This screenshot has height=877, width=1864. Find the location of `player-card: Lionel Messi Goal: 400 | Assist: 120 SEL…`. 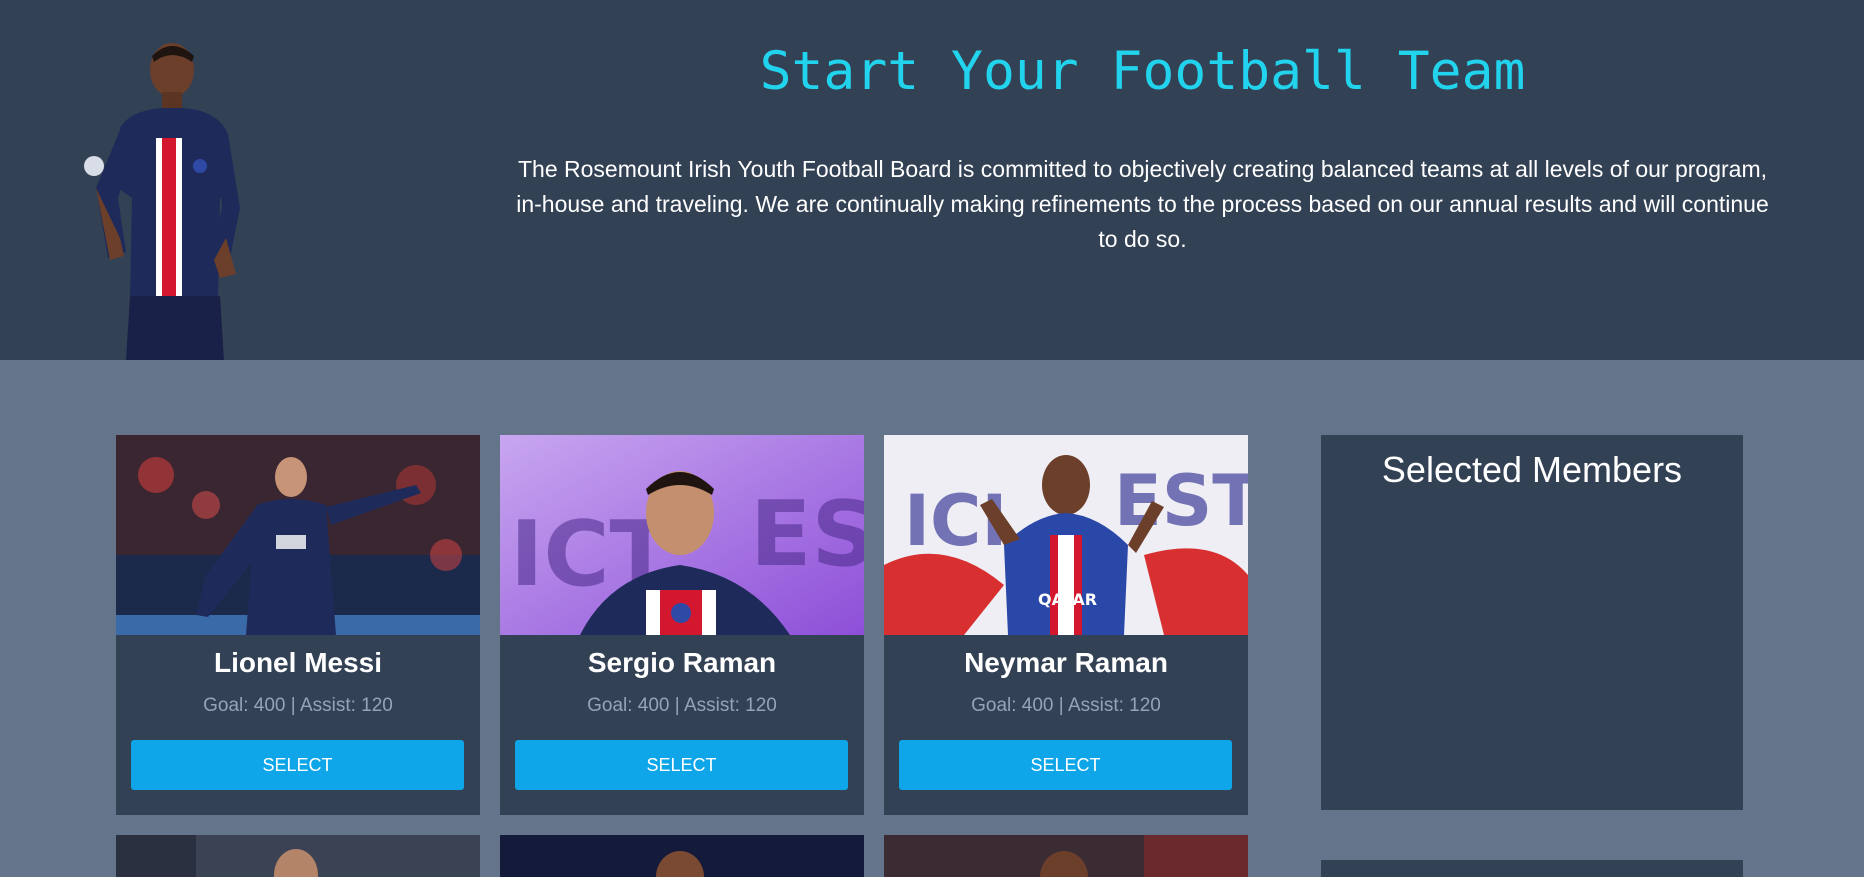

player-card: Lionel Messi Goal: 400 | Assist: 120 SEL… is located at coordinates (298, 625).